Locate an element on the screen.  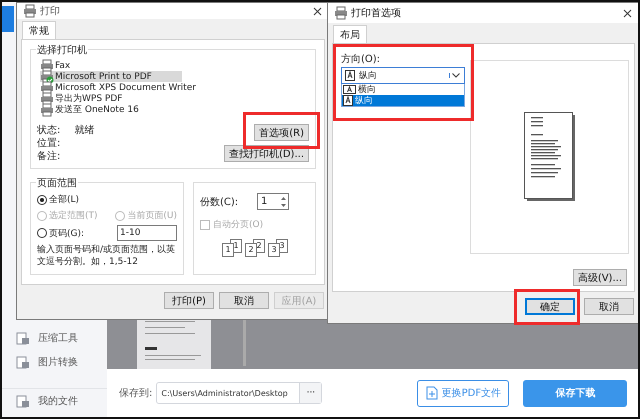
tab: 布局 is located at coordinates (350, 34).